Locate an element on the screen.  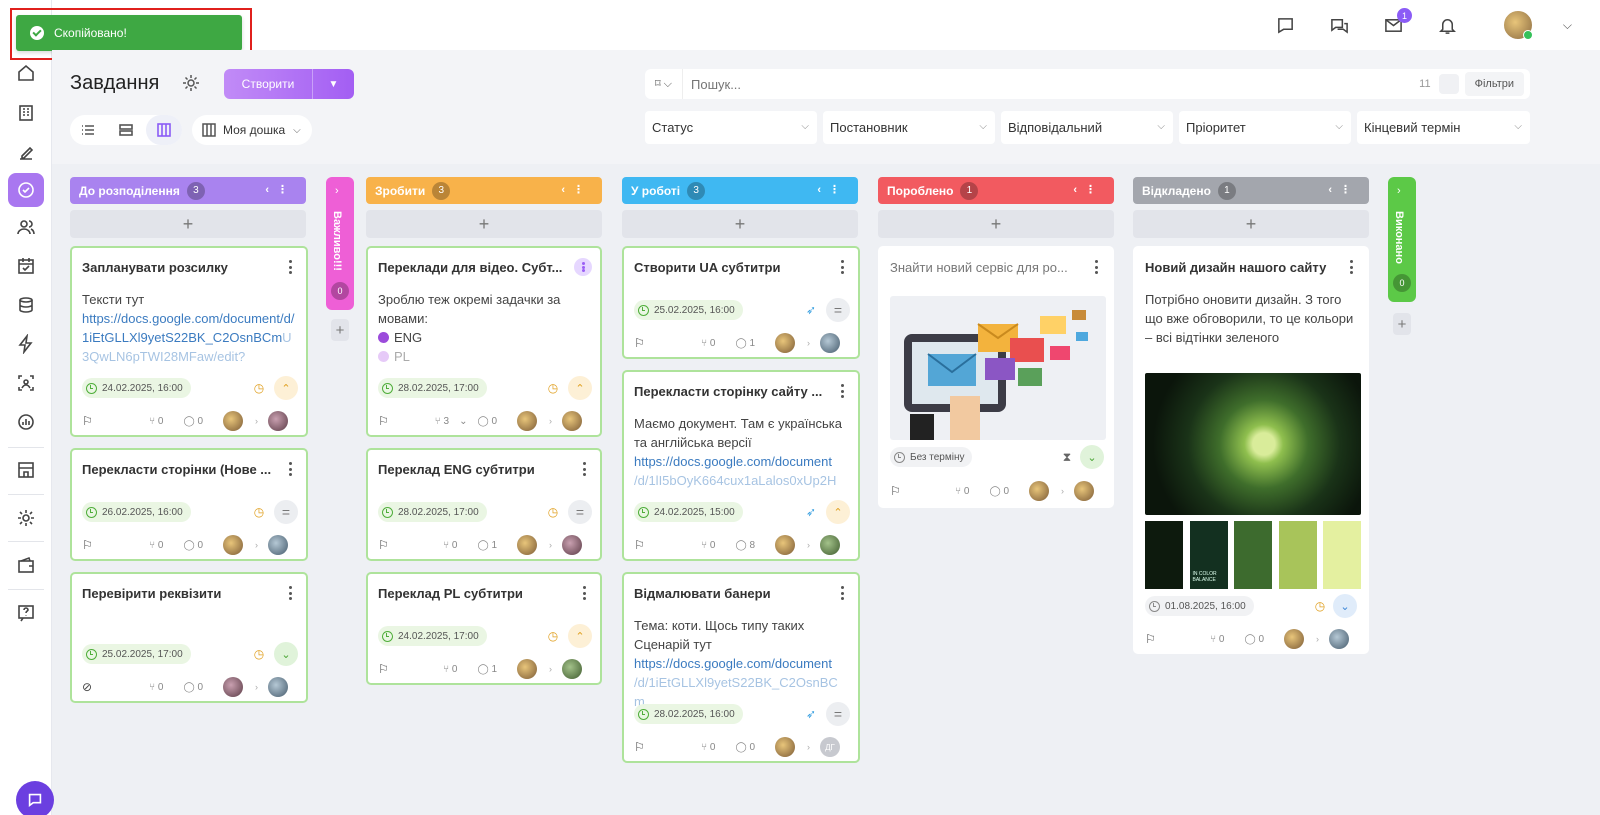
column-collapsed-important: › Важливо!!! 0 is located at coordinates (340, 243).